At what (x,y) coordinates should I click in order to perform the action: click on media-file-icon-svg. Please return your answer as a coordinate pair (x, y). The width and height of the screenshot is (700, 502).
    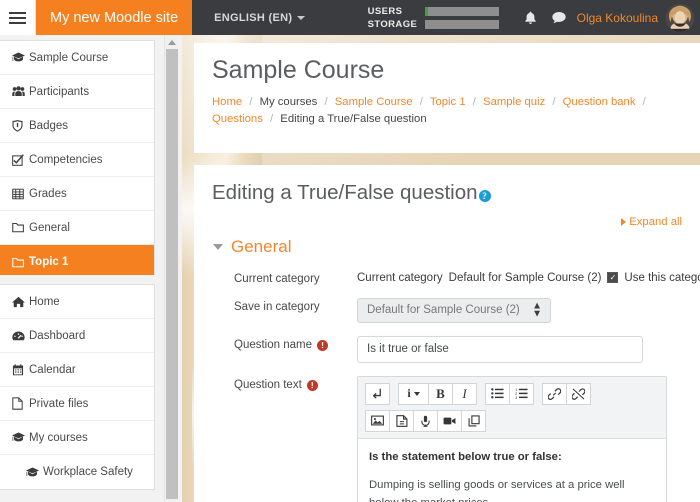
    Looking at the image, I should click on (401, 420).